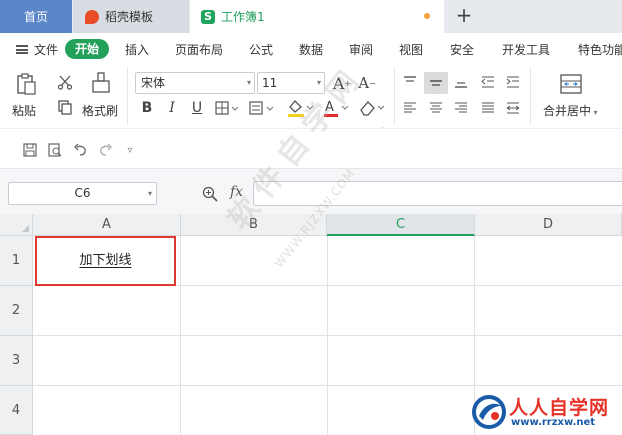 The image size is (622, 435). Describe the element at coordinates (489, 412) in the screenshot. I see `site-logo-icon` at that location.